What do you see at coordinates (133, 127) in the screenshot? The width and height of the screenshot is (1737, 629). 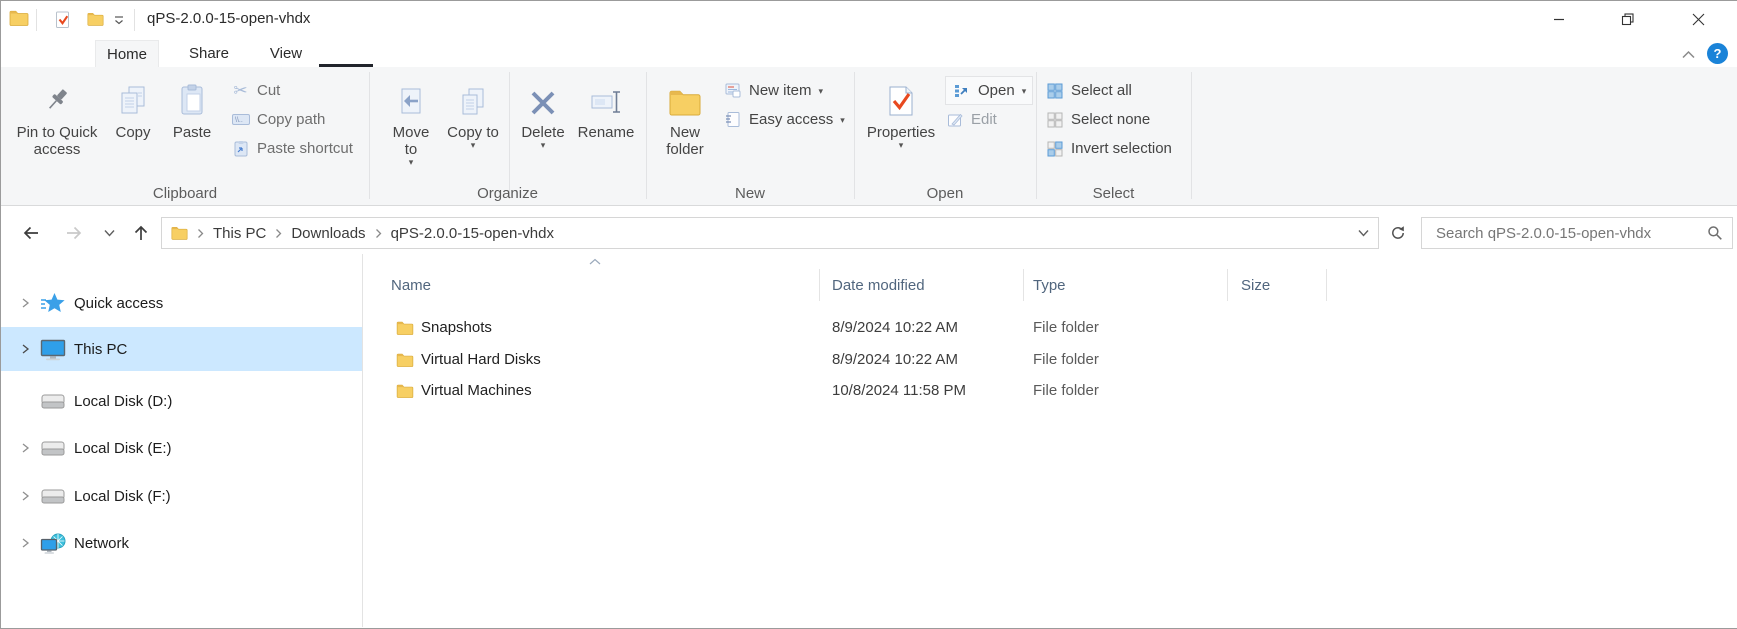 I see `copy-button: Copy` at bounding box center [133, 127].